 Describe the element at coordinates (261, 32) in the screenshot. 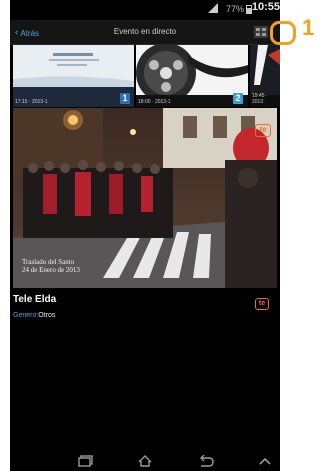

I see `grid-menu-icon` at that location.